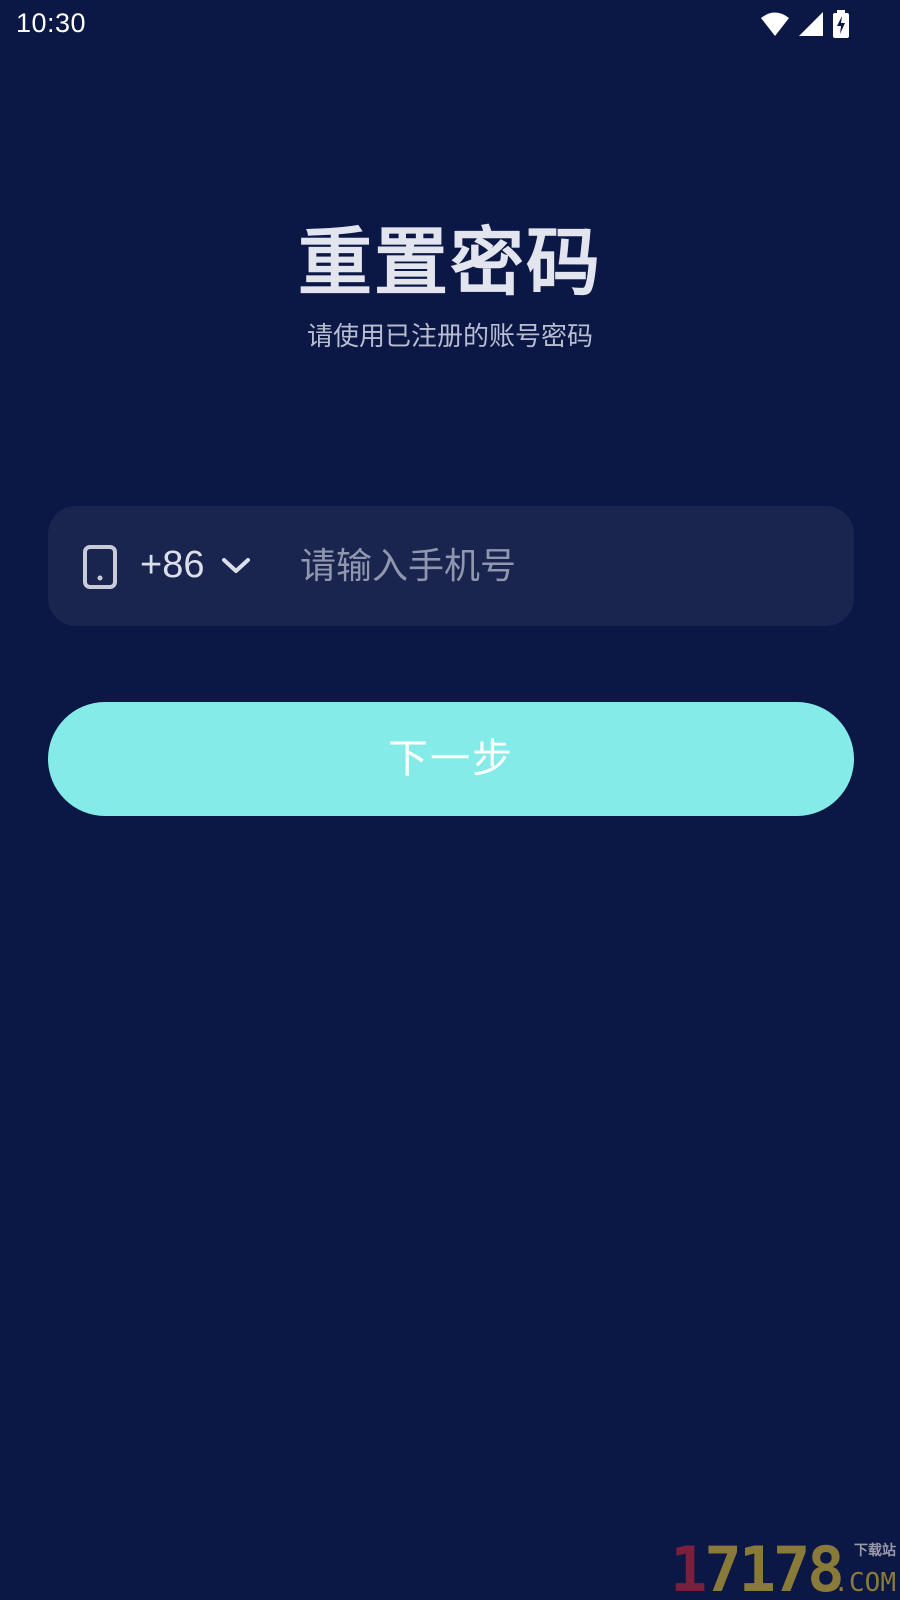 This screenshot has height=1600, width=900. Describe the element at coordinates (560, 566) in the screenshot. I see `phone-input` at that location.